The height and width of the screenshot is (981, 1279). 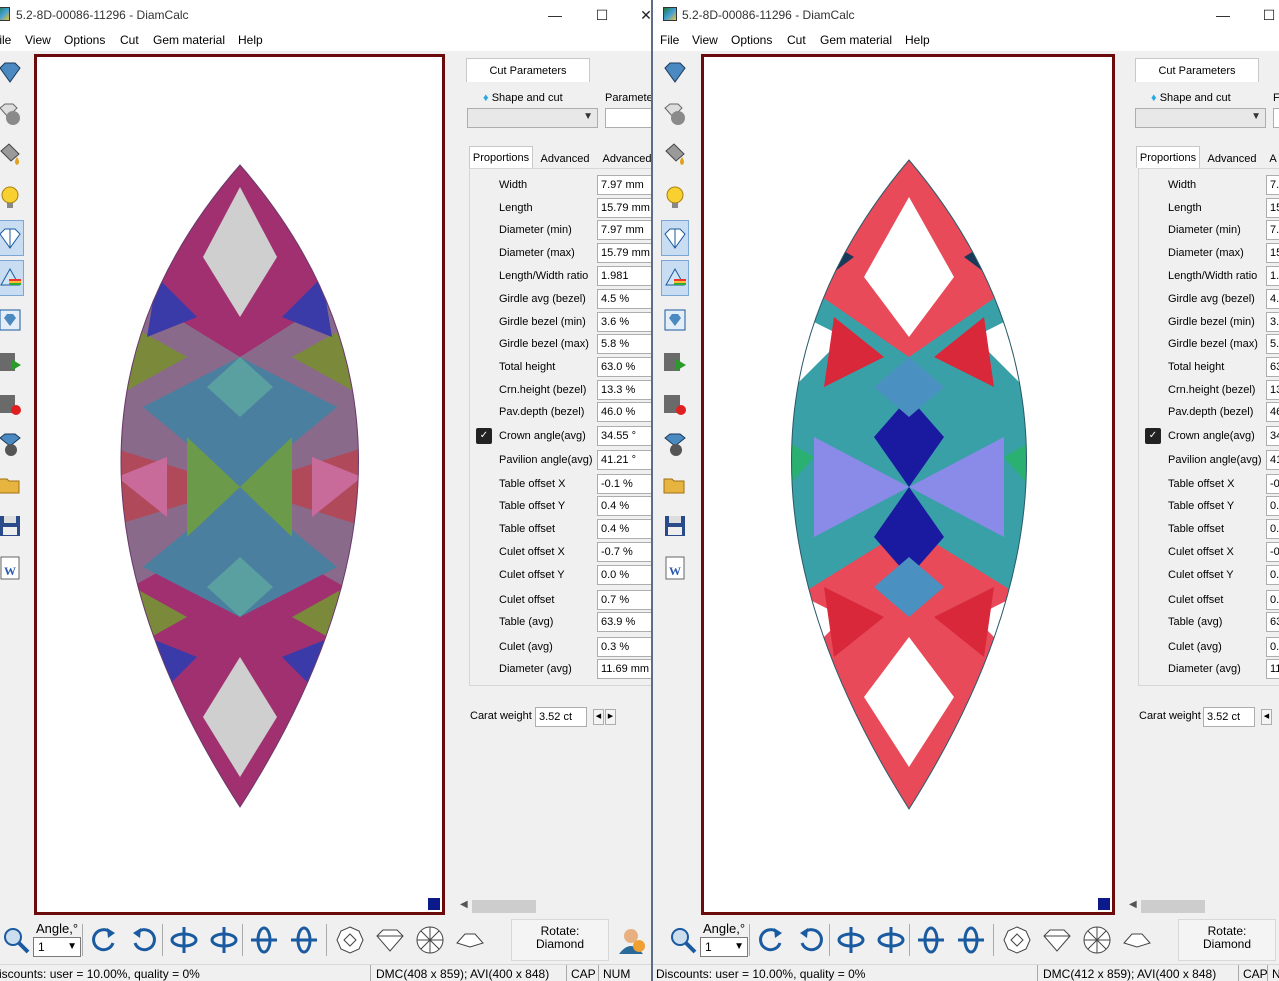 What do you see at coordinates (856, 40) in the screenshot?
I see `menu-gem-material: Gem material` at bounding box center [856, 40].